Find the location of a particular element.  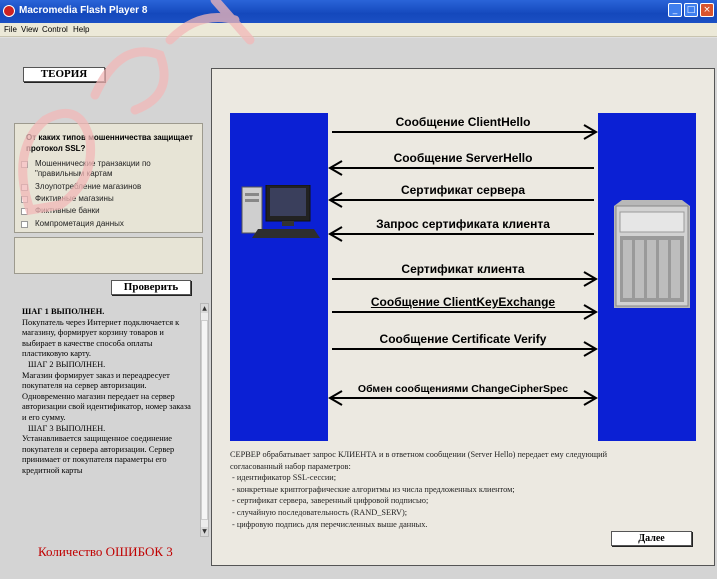

message-label: Сообщение ClientHello is located at coordinates (463, 122).